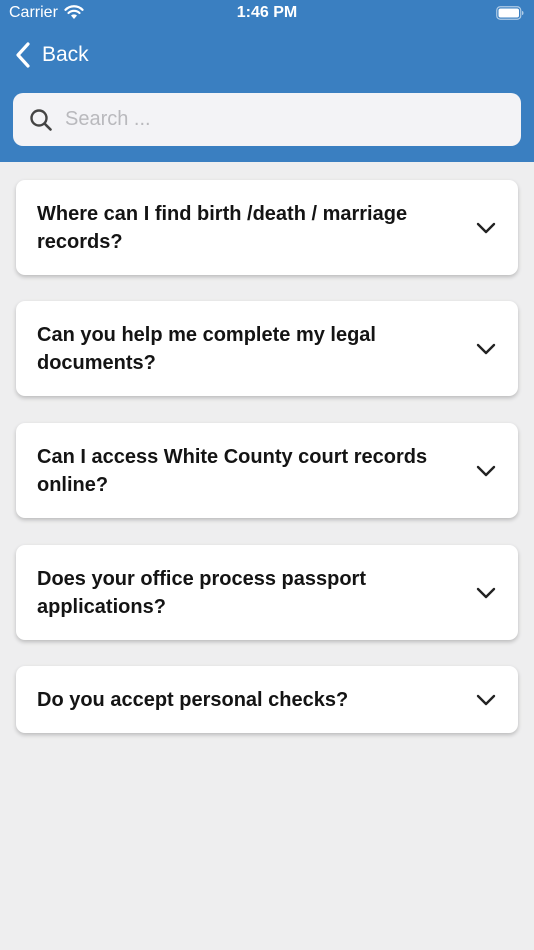 This screenshot has width=534, height=950. What do you see at coordinates (193, 699) in the screenshot?
I see `faq-question: Do you accept personal checks?` at bounding box center [193, 699].